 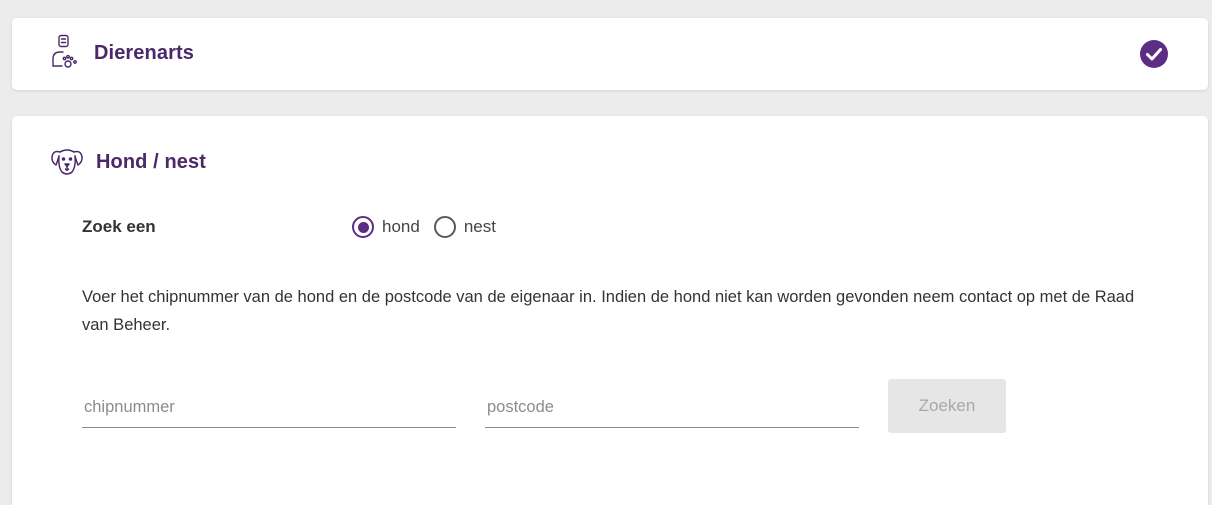 What do you see at coordinates (67, 162) in the screenshot?
I see `dog-icon` at bounding box center [67, 162].